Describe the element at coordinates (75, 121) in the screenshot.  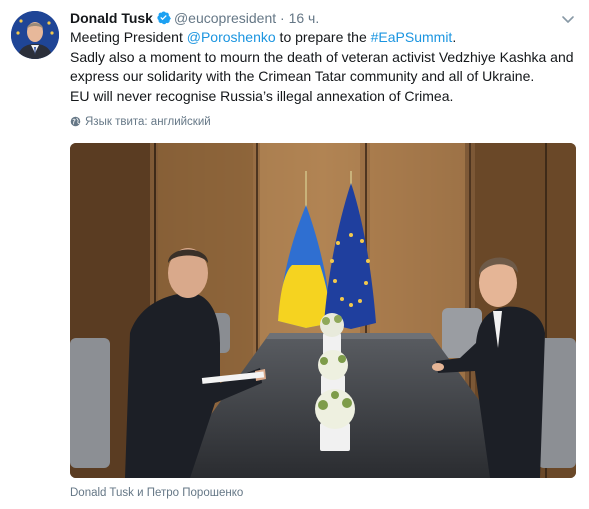
I see `globe-icon` at that location.